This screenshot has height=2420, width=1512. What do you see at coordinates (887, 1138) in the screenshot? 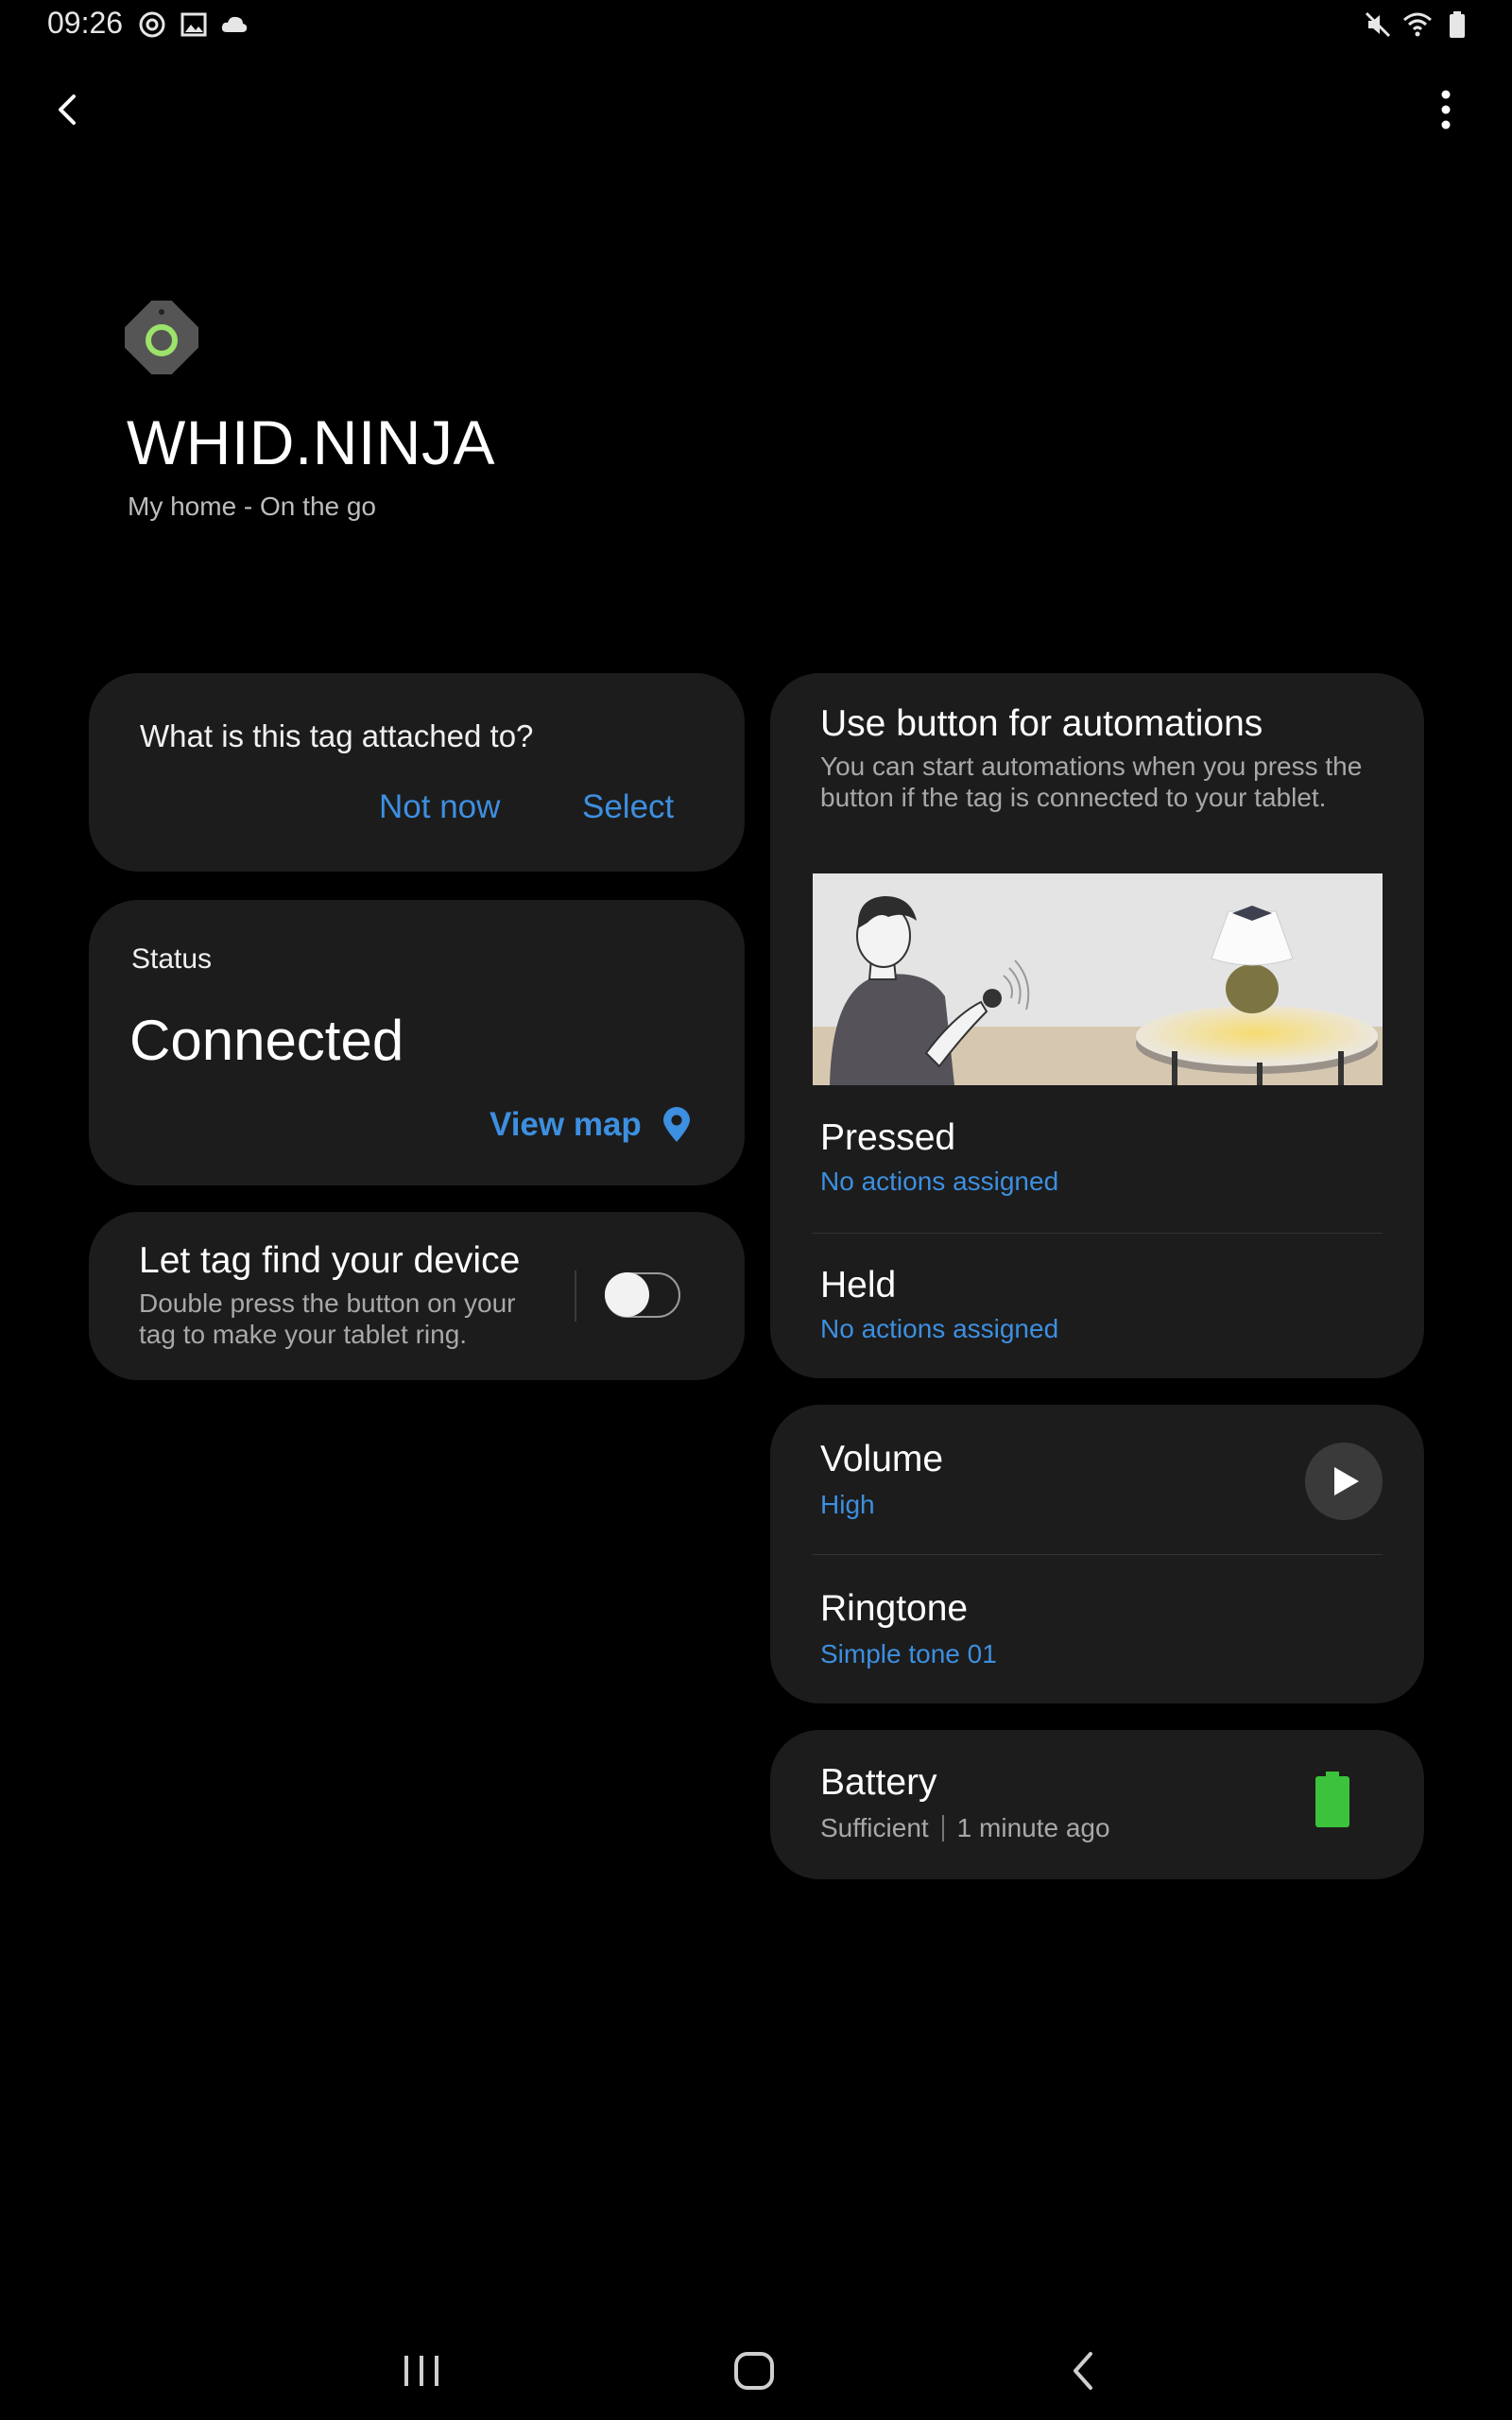
I see `pressed-label: Pressed` at bounding box center [887, 1138].